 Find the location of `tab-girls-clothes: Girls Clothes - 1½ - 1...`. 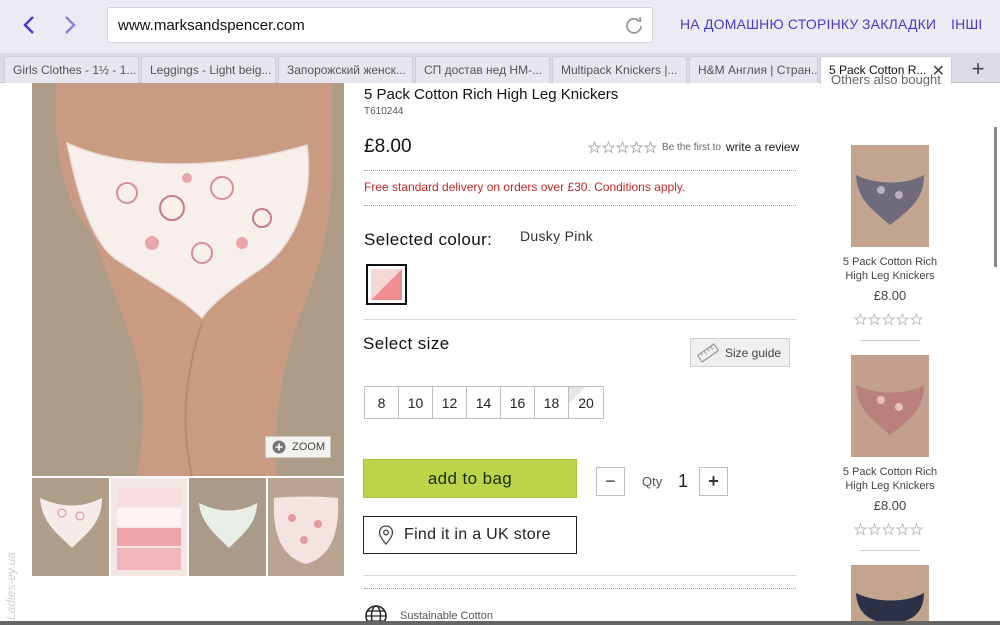

tab-girls-clothes: Girls Clothes - 1½ - 1... is located at coordinates (71, 69).